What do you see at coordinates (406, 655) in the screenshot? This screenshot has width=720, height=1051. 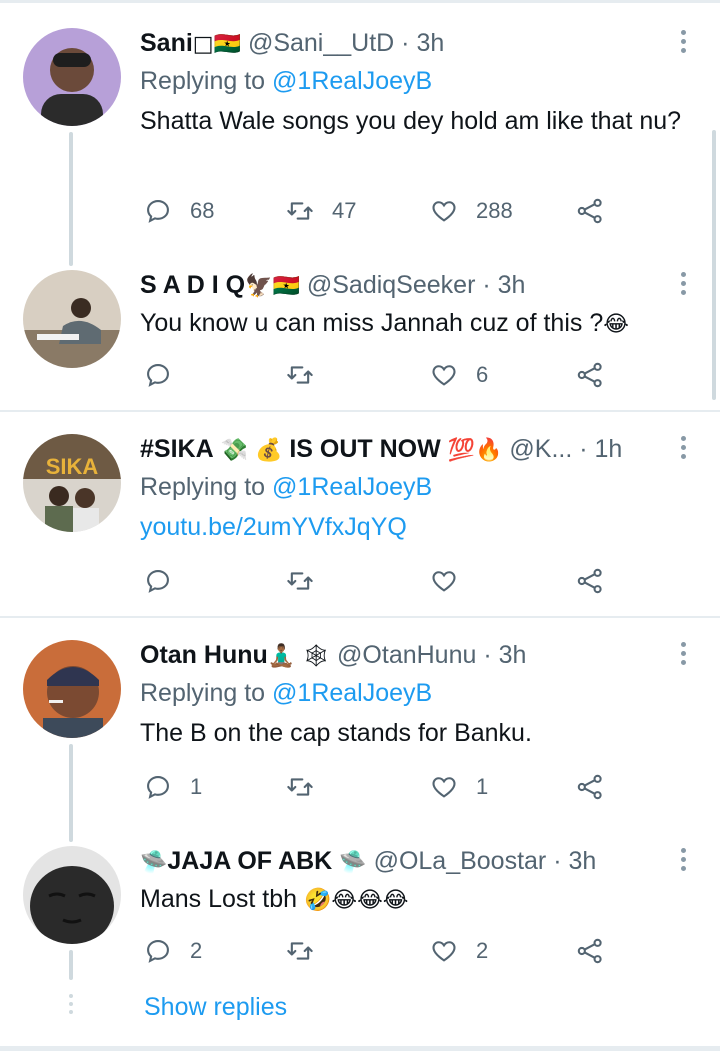 I see `handle: @OtanHunu` at bounding box center [406, 655].